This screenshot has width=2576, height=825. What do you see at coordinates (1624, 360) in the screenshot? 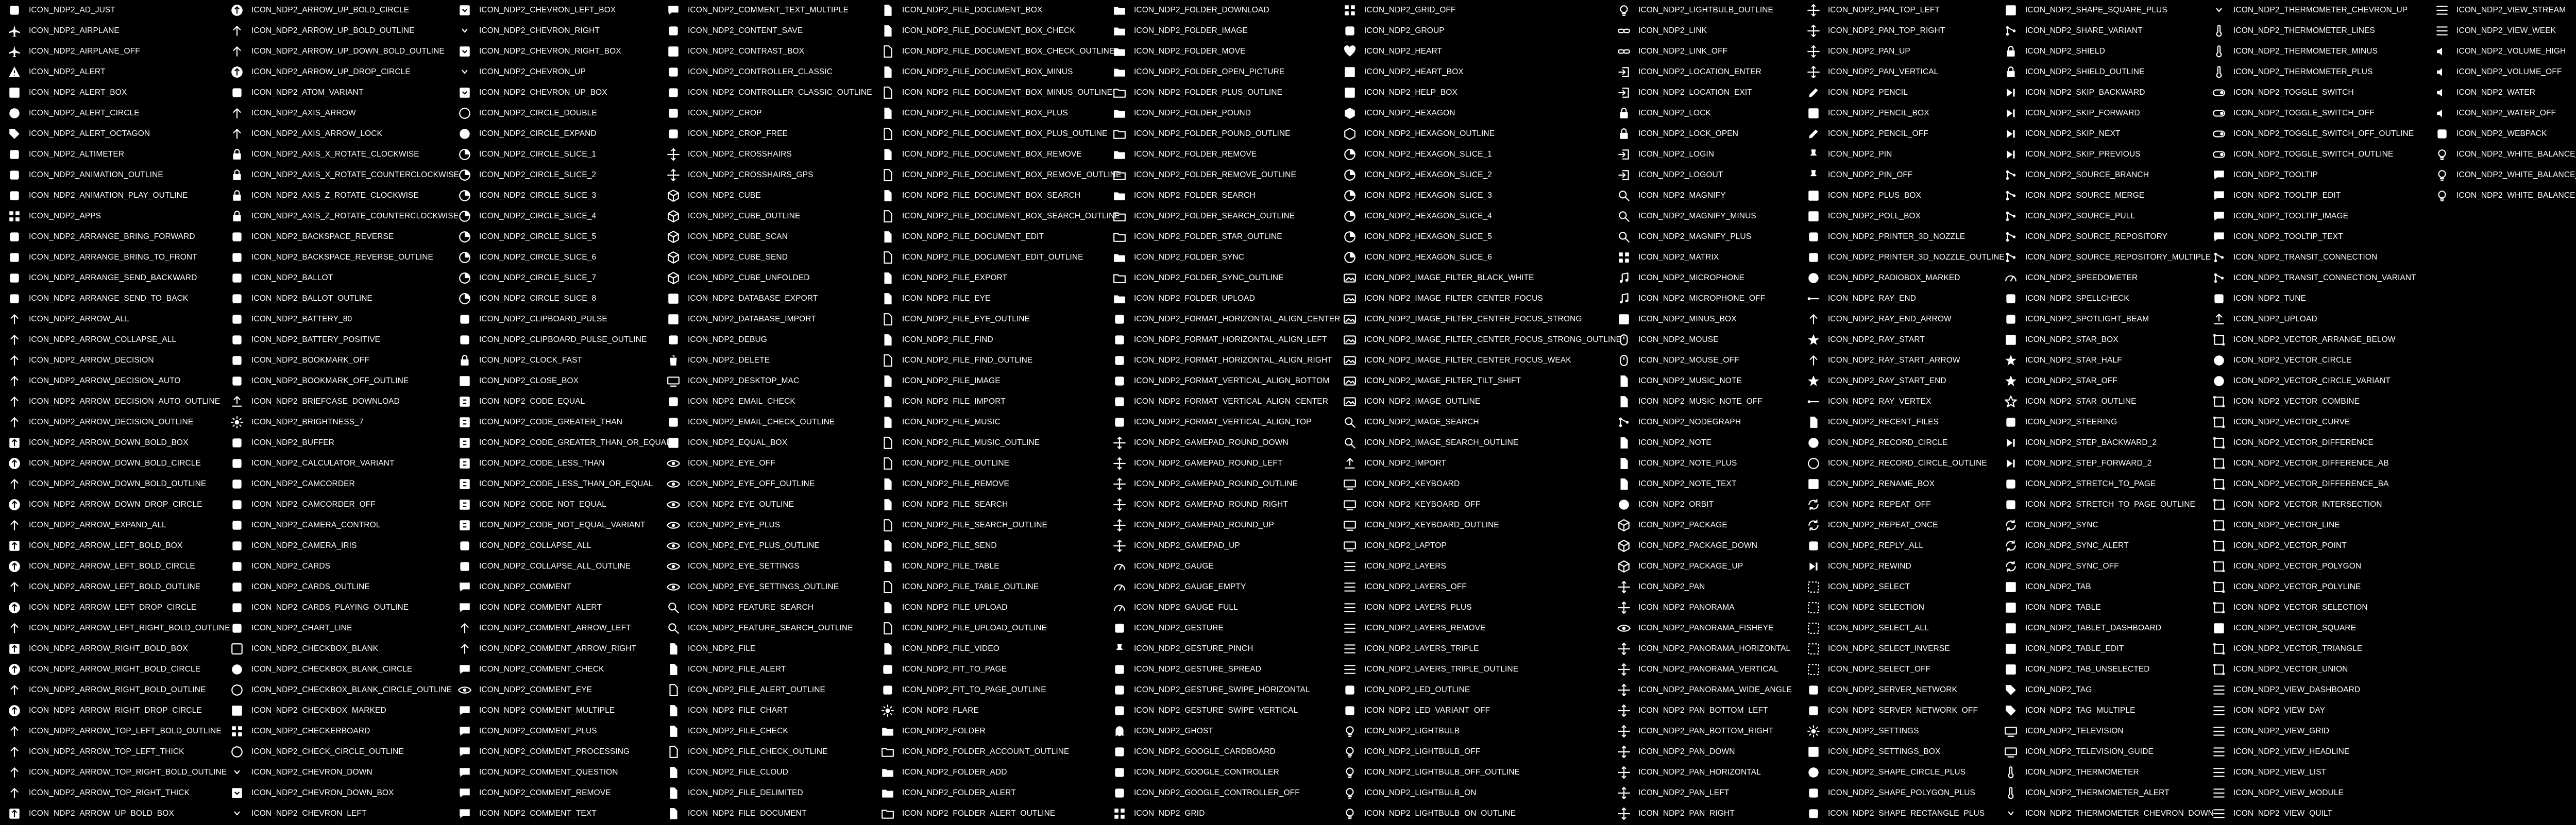
I see `mouse-off-icon` at bounding box center [1624, 360].